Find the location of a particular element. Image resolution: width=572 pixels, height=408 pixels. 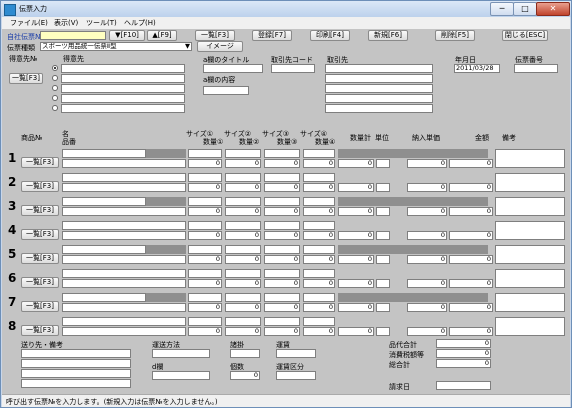

freight-input is located at coordinates (296, 353).